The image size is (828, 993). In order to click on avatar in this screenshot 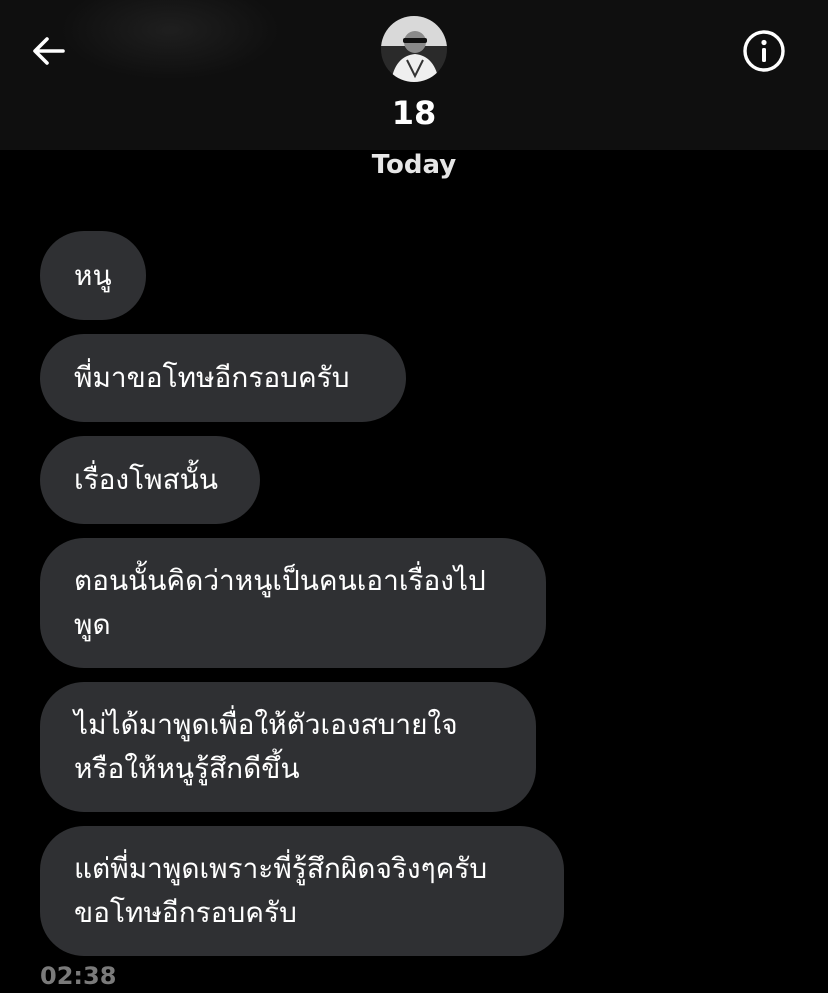, I will do `click(414, 49)`.